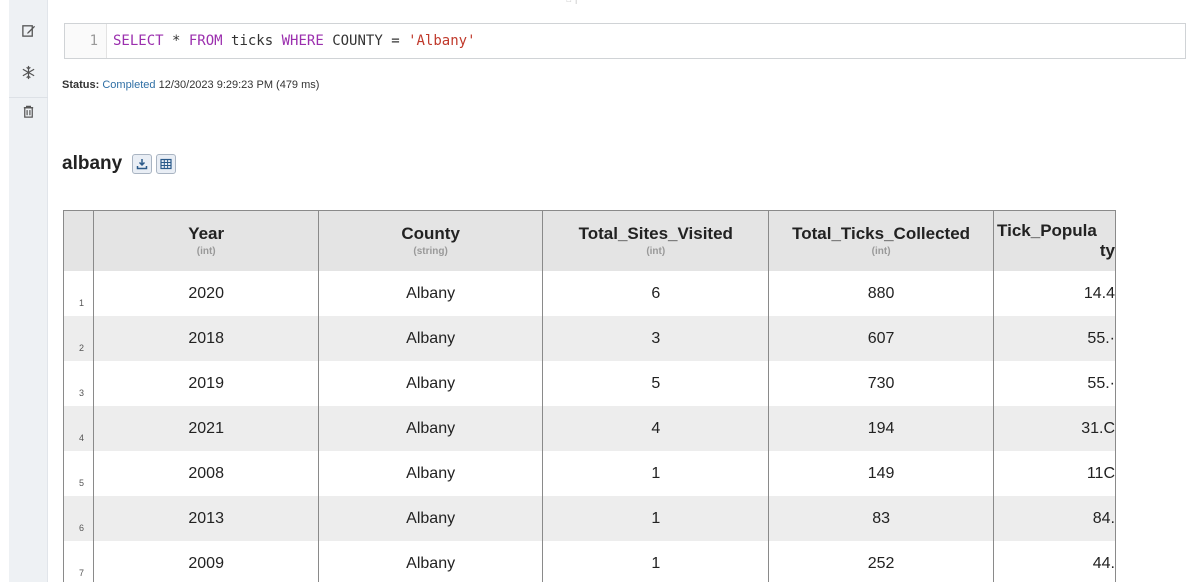 The image size is (1197, 582). Describe the element at coordinates (881, 561) in the screenshot. I see `cell-total-ticks-collected: 252` at that location.